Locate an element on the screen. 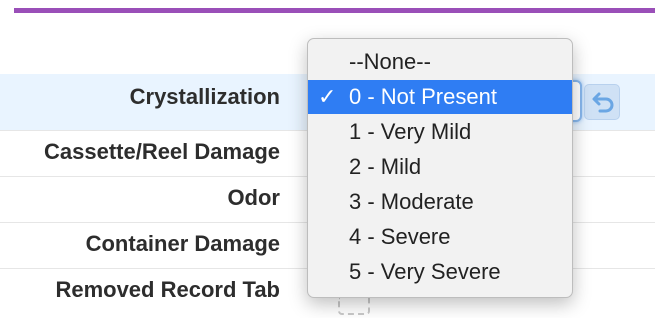 Image resolution: width=655 pixels, height=318 pixels. undo-icon is located at coordinates (603, 102).